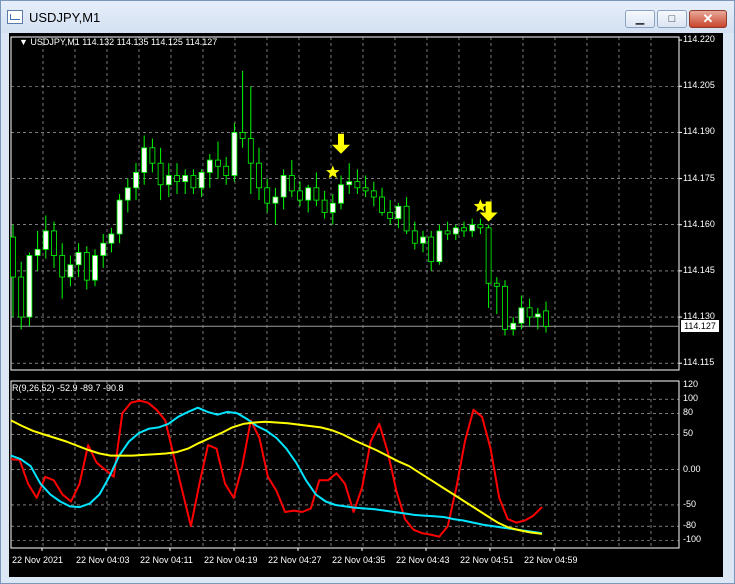 The height and width of the screenshot is (584, 735). What do you see at coordinates (688, 433) in the screenshot?
I see `indicator-axis-label: 50` at bounding box center [688, 433].